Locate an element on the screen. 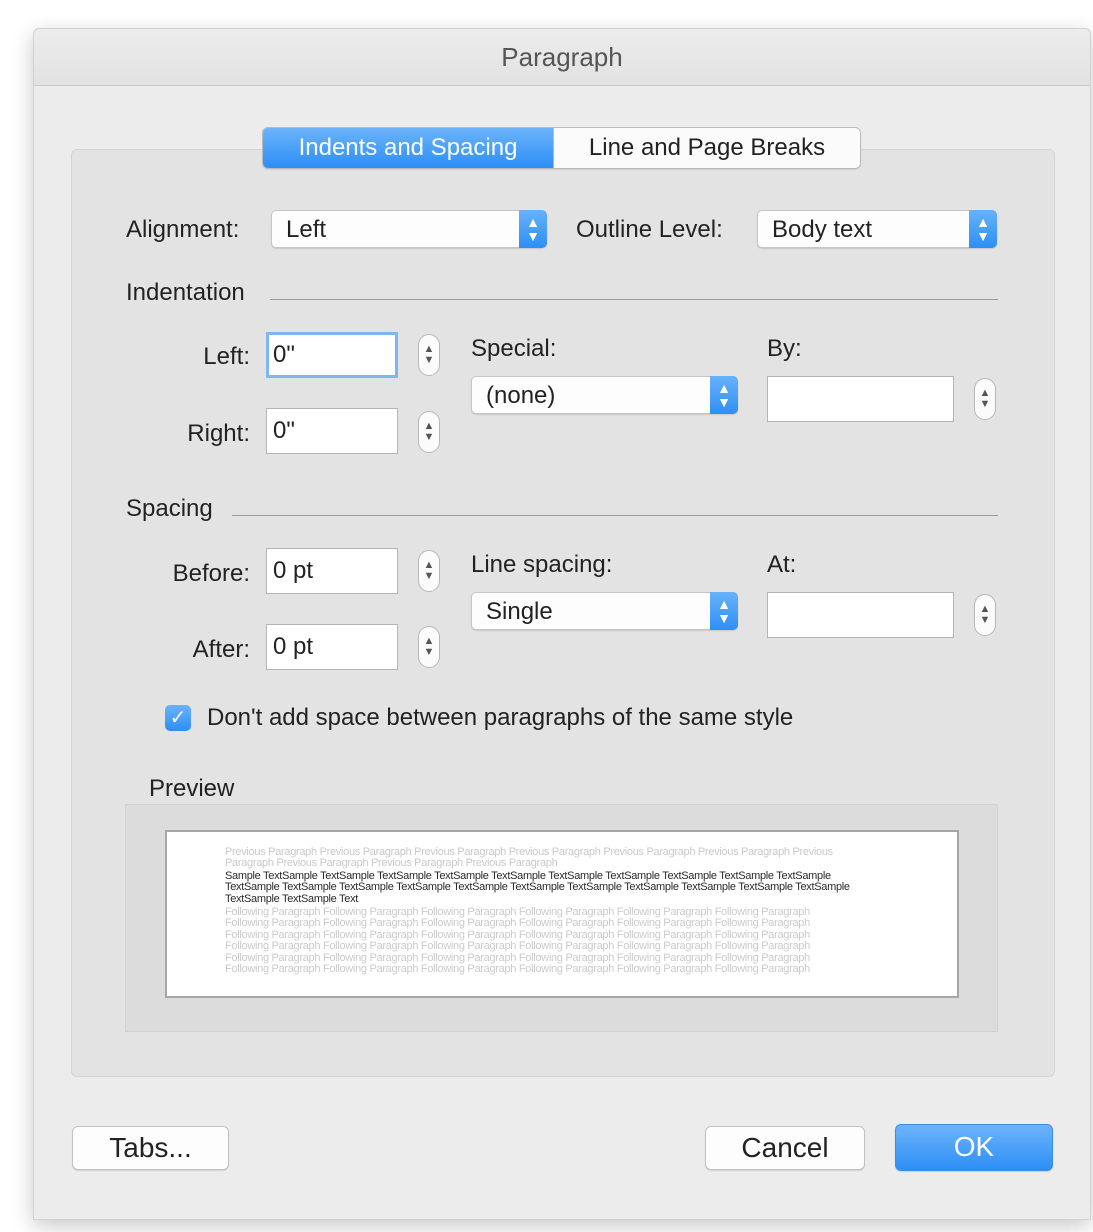  line-spacing-select: Single ▲ ▼ is located at coordinates (604, 611).